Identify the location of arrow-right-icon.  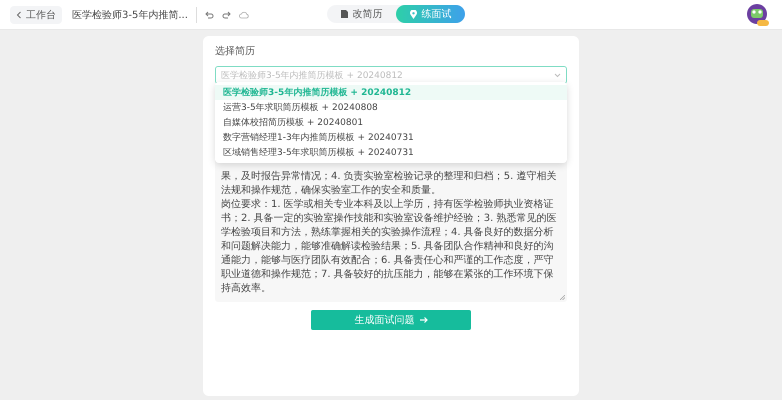
(424, 320).